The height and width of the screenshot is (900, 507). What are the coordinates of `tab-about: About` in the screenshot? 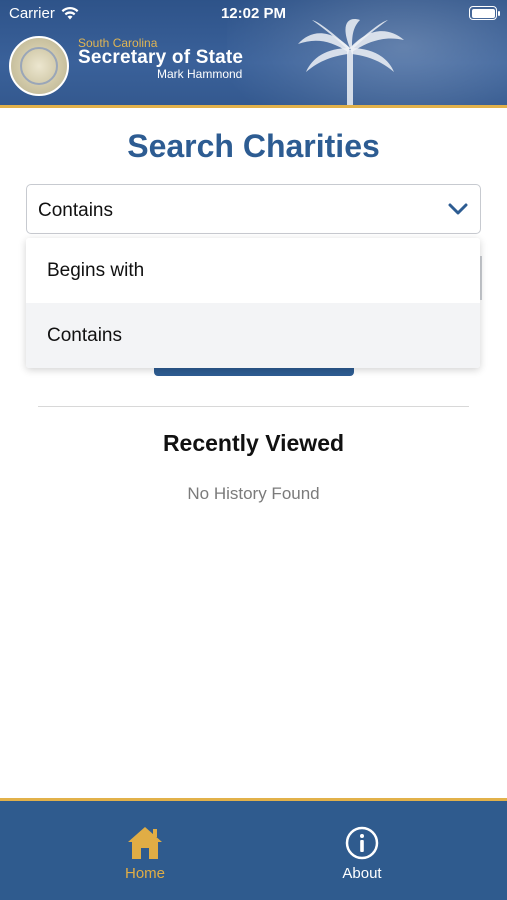 It's located at (362, 850).